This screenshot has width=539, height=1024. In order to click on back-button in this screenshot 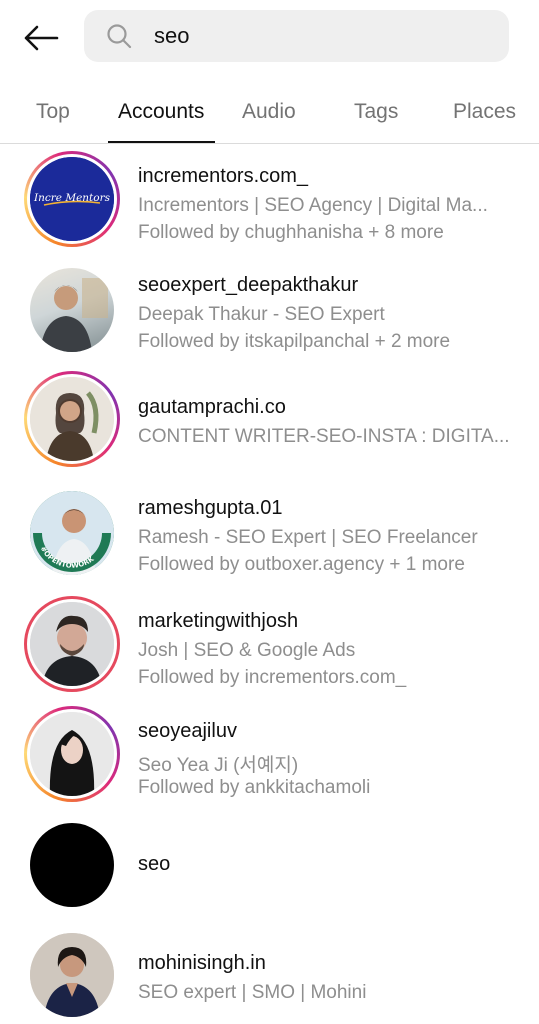, I will do `click(41, 38)`.